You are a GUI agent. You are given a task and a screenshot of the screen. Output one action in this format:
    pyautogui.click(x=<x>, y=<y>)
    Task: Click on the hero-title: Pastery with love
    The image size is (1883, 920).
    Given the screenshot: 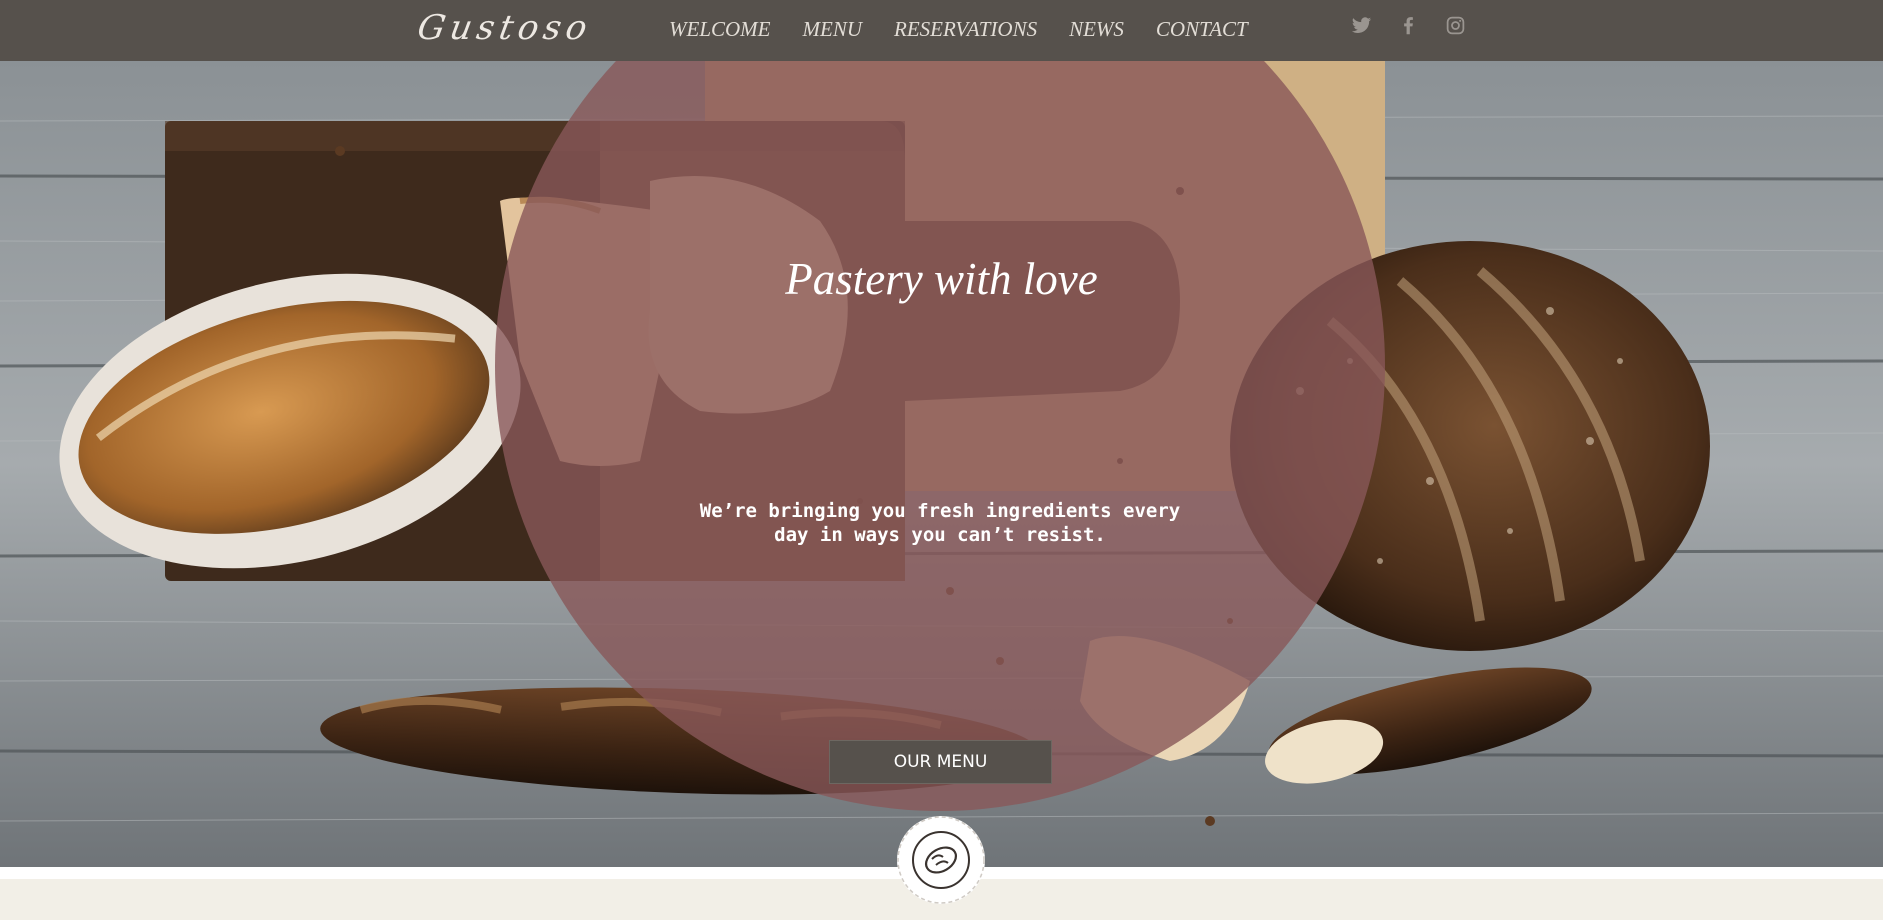 What is the action you would take?
    pyautogui.click(x=941, y=279)
    